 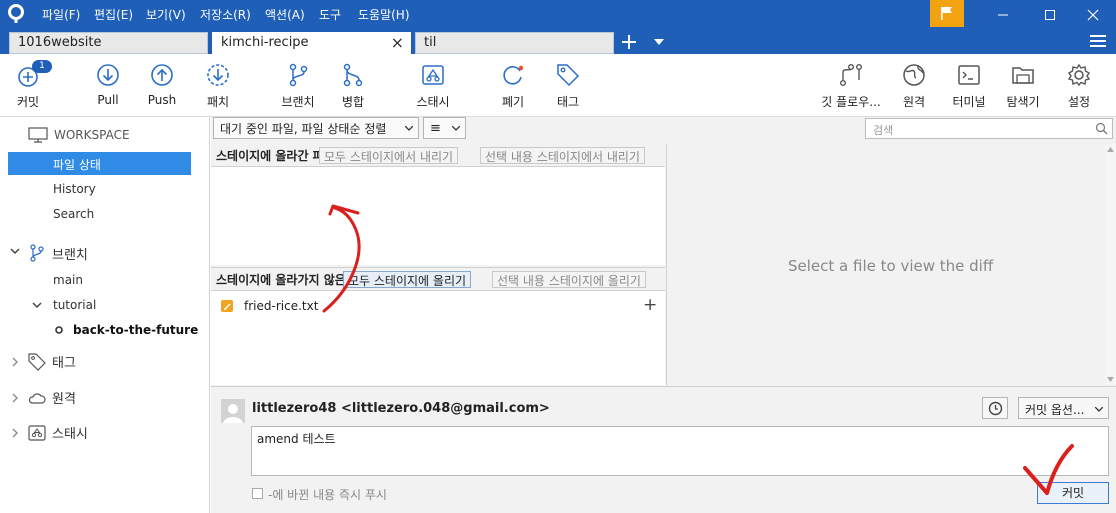 I want to click on push-immediately-checkbox, so click(x=257, y=493).